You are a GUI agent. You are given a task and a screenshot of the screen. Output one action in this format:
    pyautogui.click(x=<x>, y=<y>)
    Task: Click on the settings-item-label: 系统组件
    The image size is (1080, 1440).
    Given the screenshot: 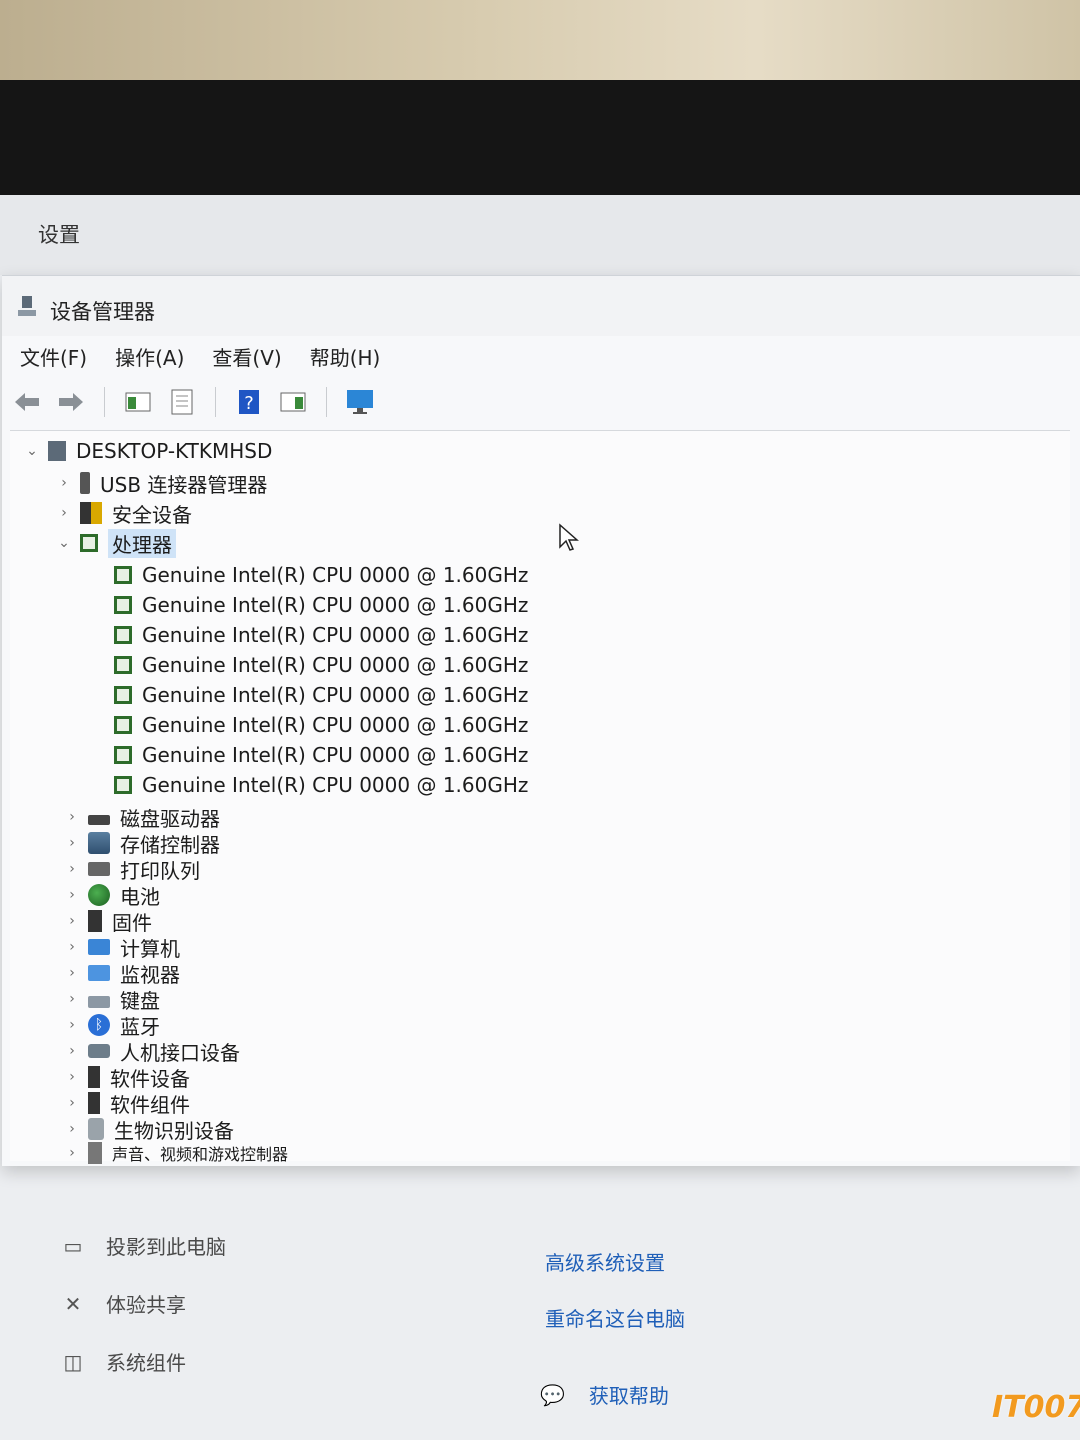 What is the action you would take?
    pyautogui.click(x=146, y=1362)
    